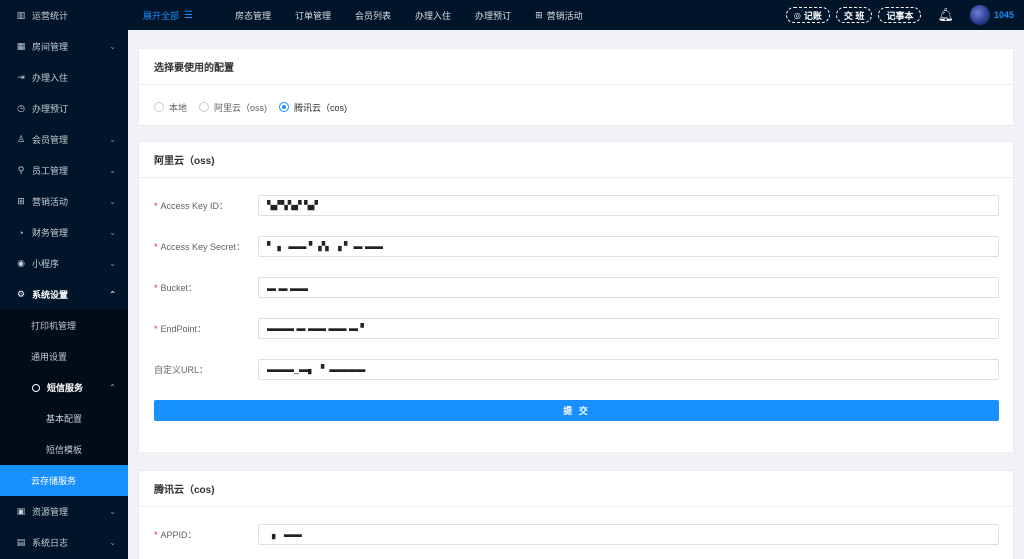 The image size is (1024, 559). Describe the element at coordinates (175, 535) in the screenshot. I see `field-label: * APPID：` at that location.